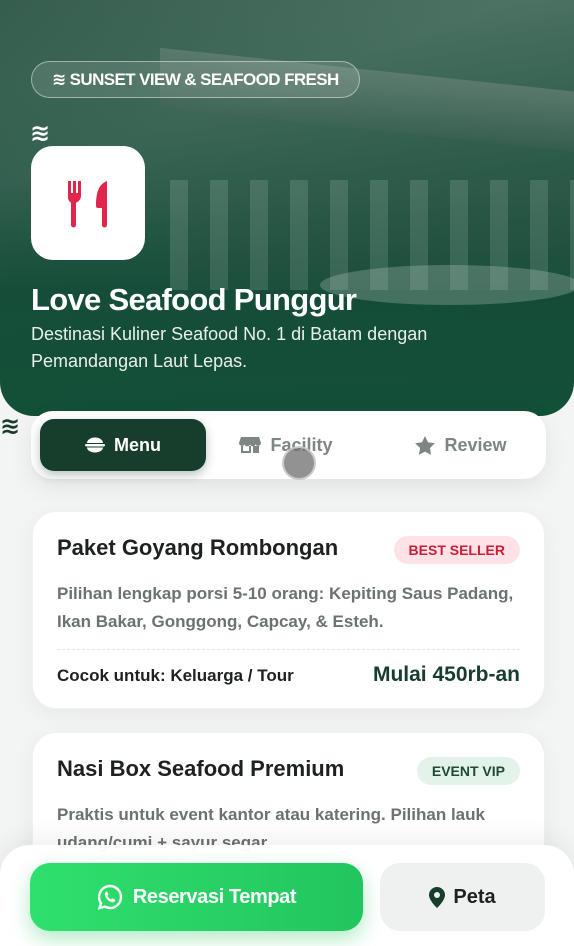  I want to click on restaurant-logo, so click(88, 203).